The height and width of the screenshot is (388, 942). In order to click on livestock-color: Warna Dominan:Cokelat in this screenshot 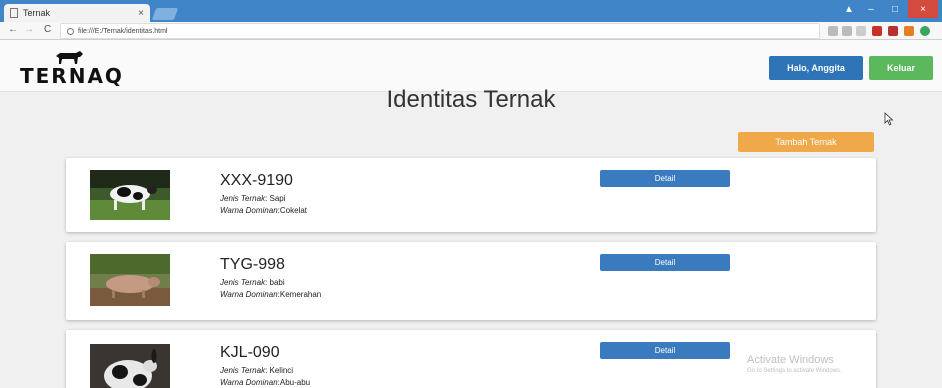, I will do `click(263, 210)`.